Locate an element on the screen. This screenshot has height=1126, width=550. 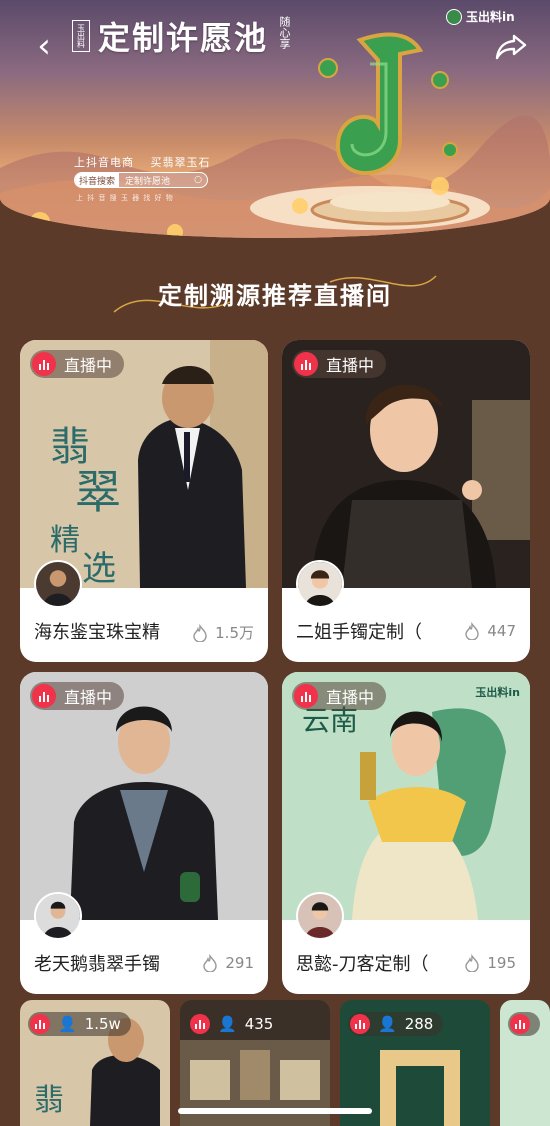
likes-count: 291 is located at coordinates (239, 963).